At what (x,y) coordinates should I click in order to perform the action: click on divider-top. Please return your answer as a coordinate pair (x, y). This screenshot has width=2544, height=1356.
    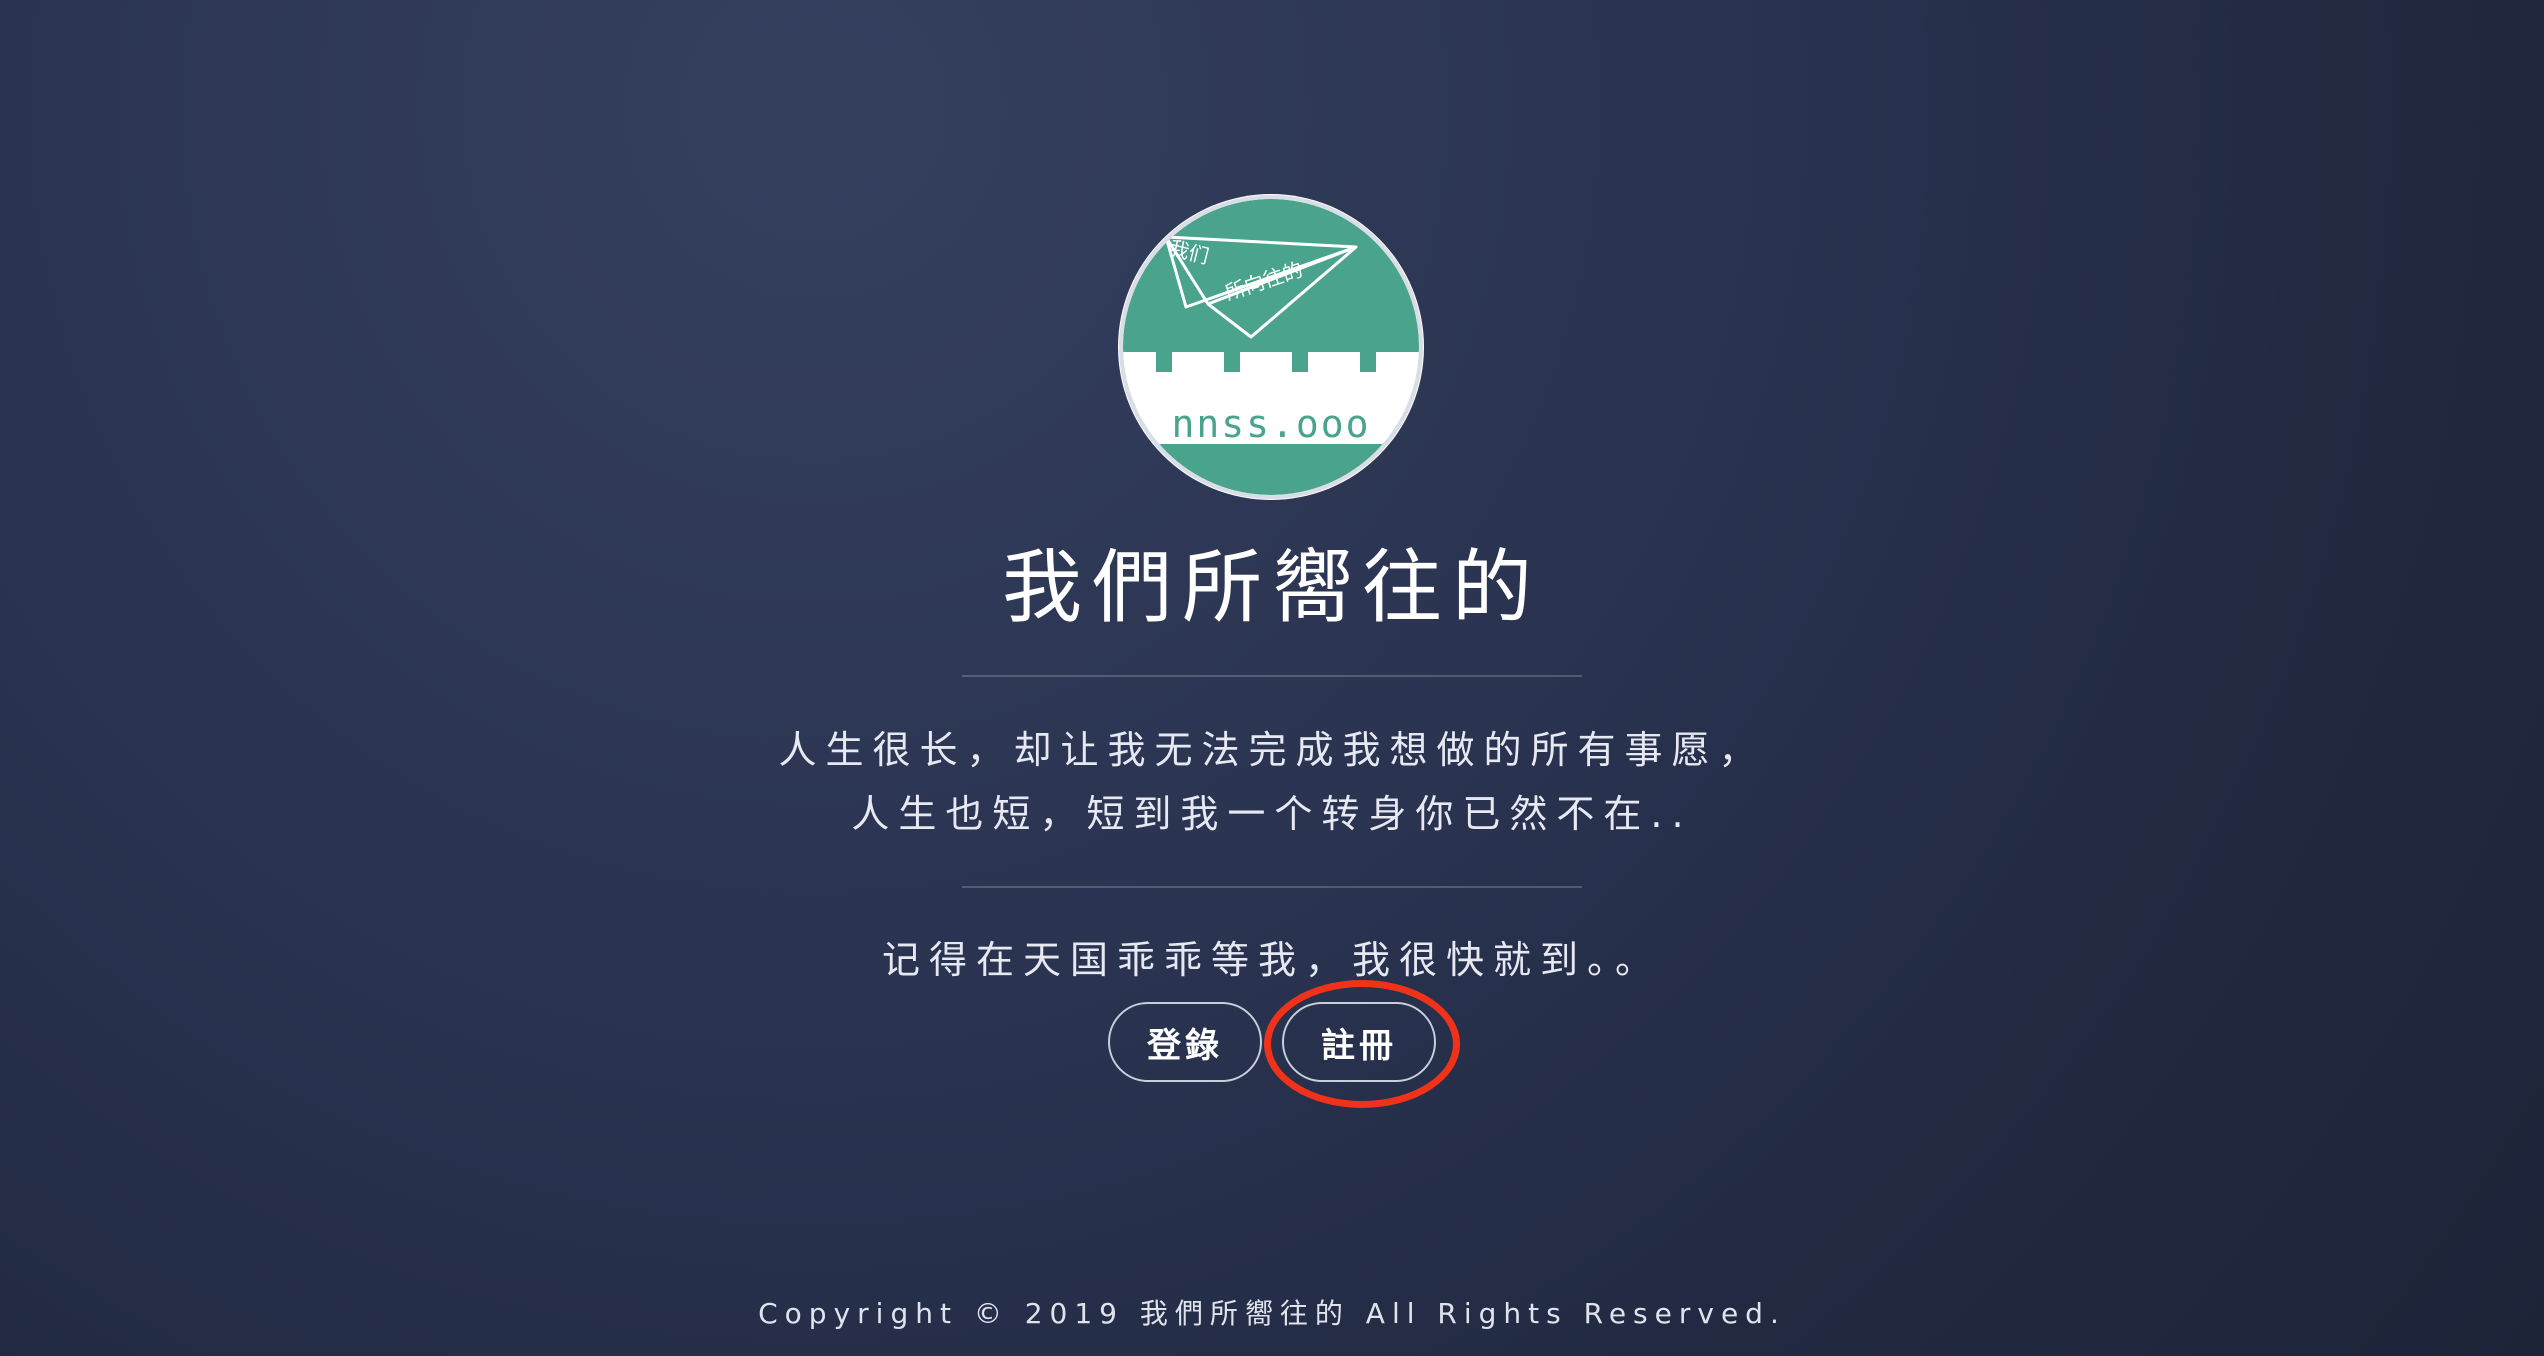
    Looking at the image, I should click on (1272, 676).